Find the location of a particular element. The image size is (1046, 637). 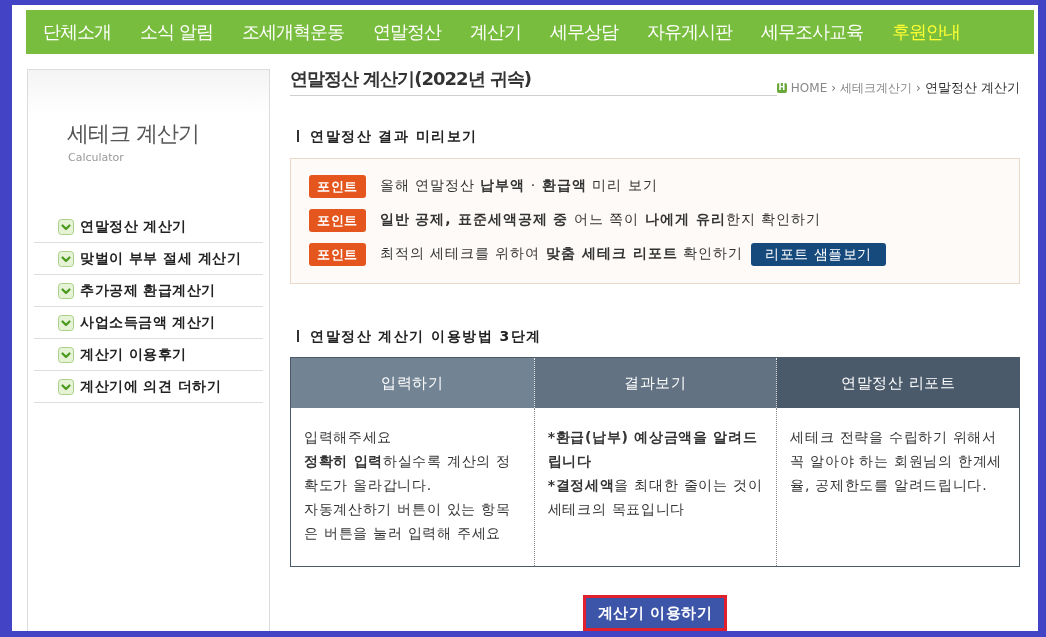

step-text: *환급(납부) 예상금액을 알려드립니다 is located at coordinates (653, 449).